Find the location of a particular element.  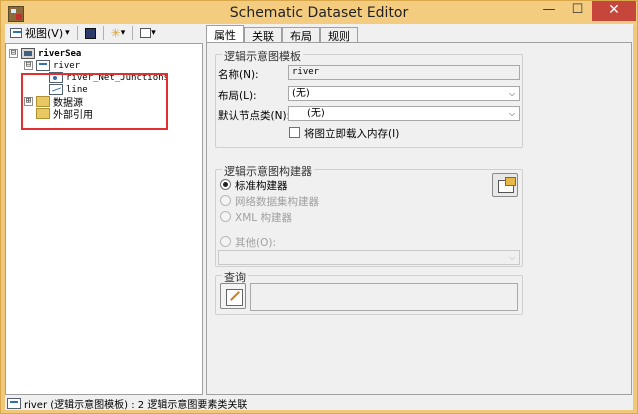

options-button: ▾ is located at coordinates (148, 33).